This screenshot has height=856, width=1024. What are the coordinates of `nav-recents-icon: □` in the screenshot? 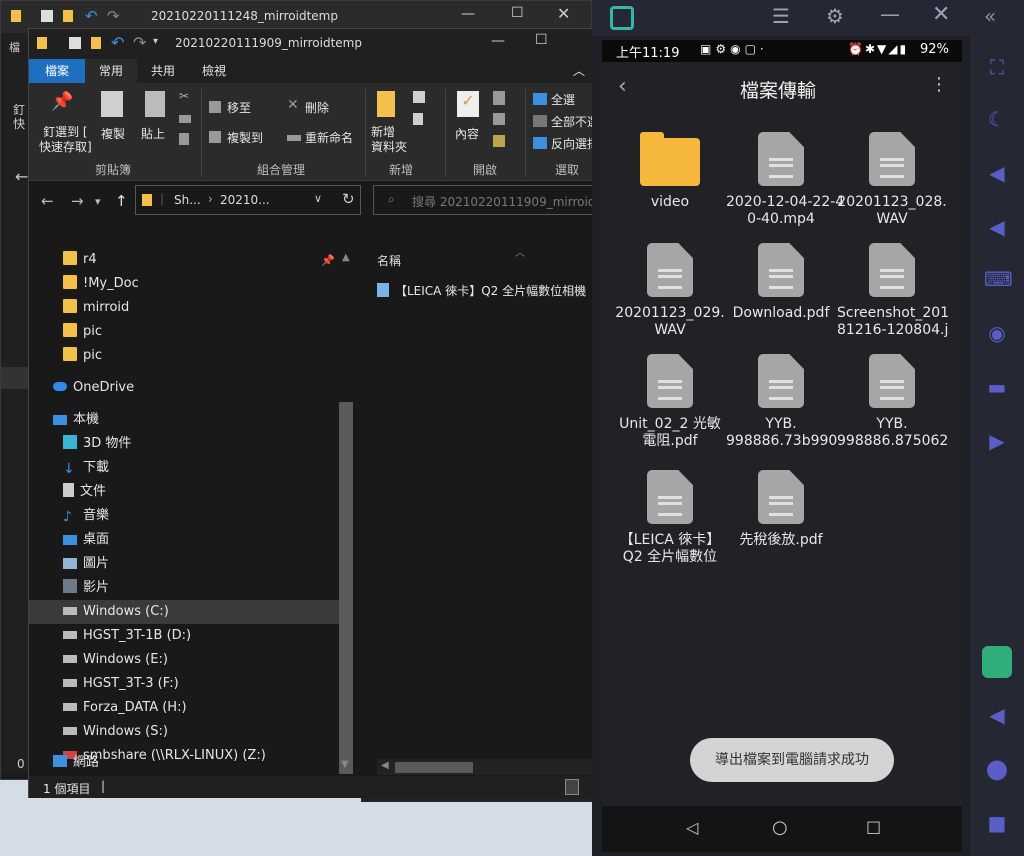 It's located at (873, 826).